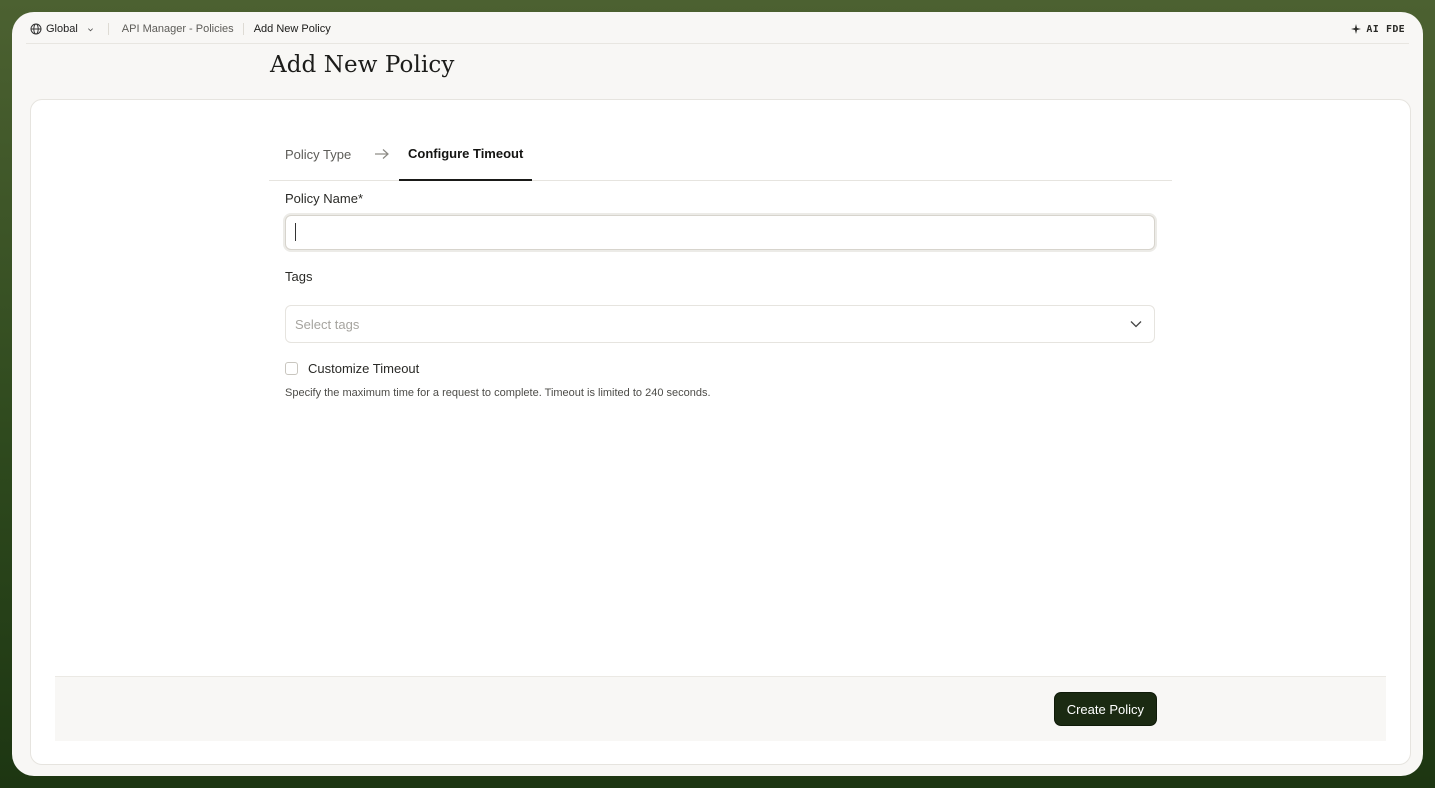 The height and width of the screenshot is (788, 1435). What do you see at coordinates (720, 154) in the screenshot?
I see `wizard-tabs: Policy Type Configure Timeout` at bounding box center [720, 154].